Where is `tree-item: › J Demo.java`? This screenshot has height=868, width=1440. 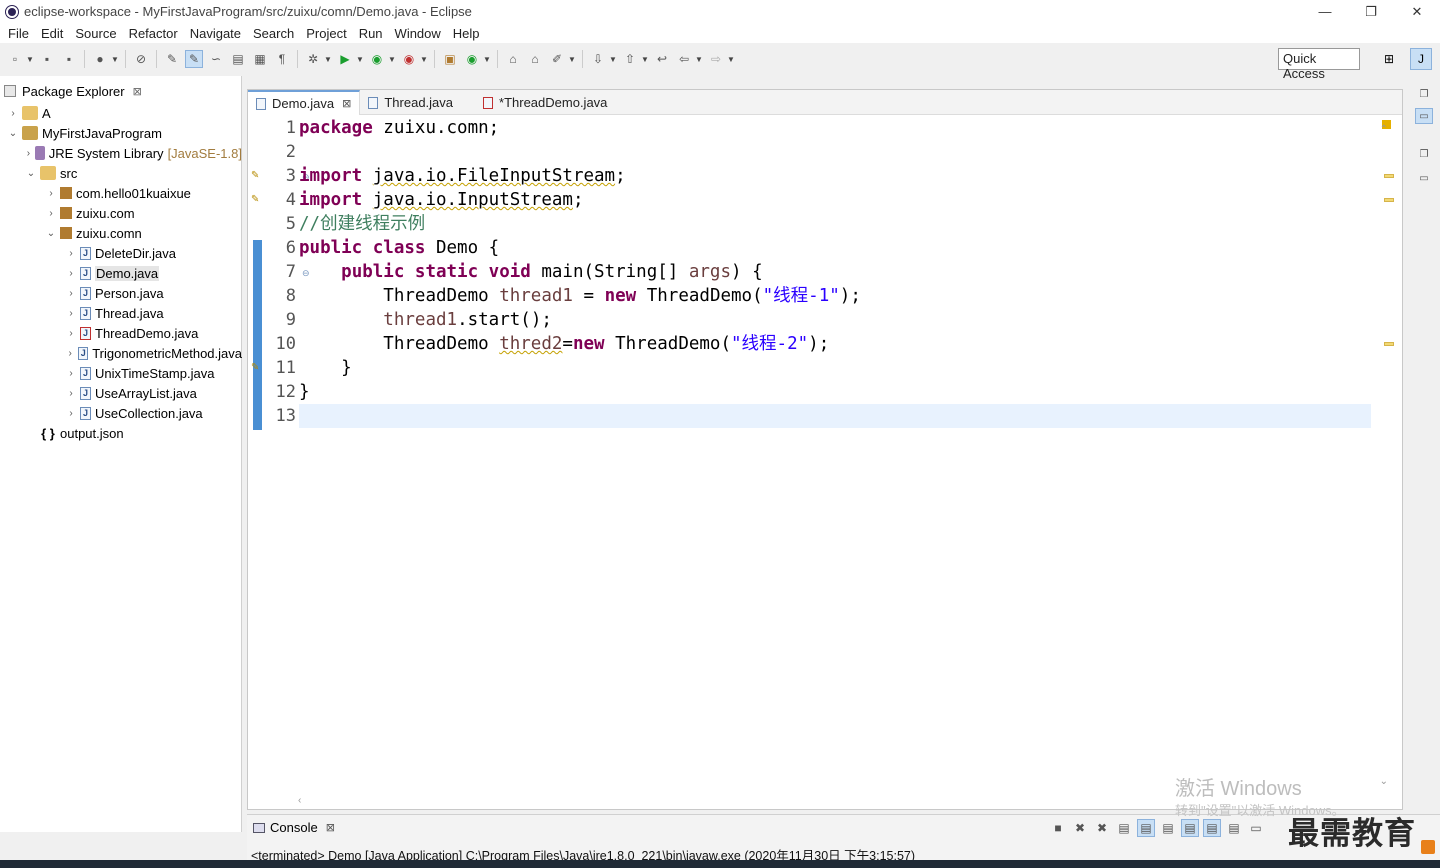 tree-item: › J Demo.java is located at coordinates (121, 273).